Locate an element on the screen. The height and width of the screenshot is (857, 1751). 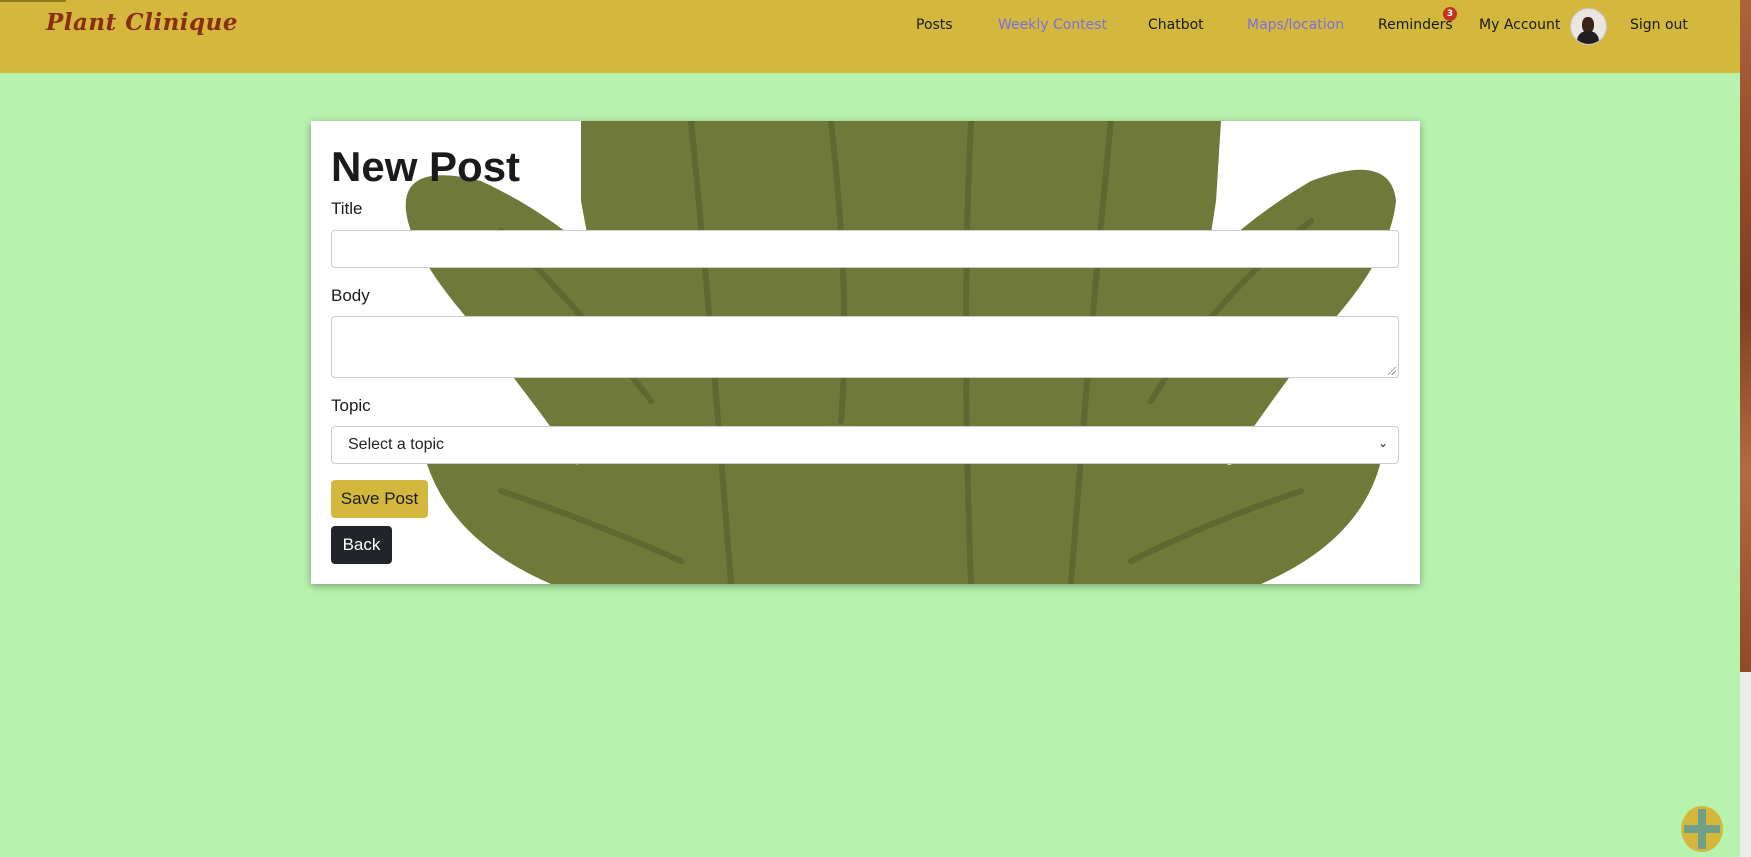
brand-logo: Plant Clinique is located at coordinates (142, 22).